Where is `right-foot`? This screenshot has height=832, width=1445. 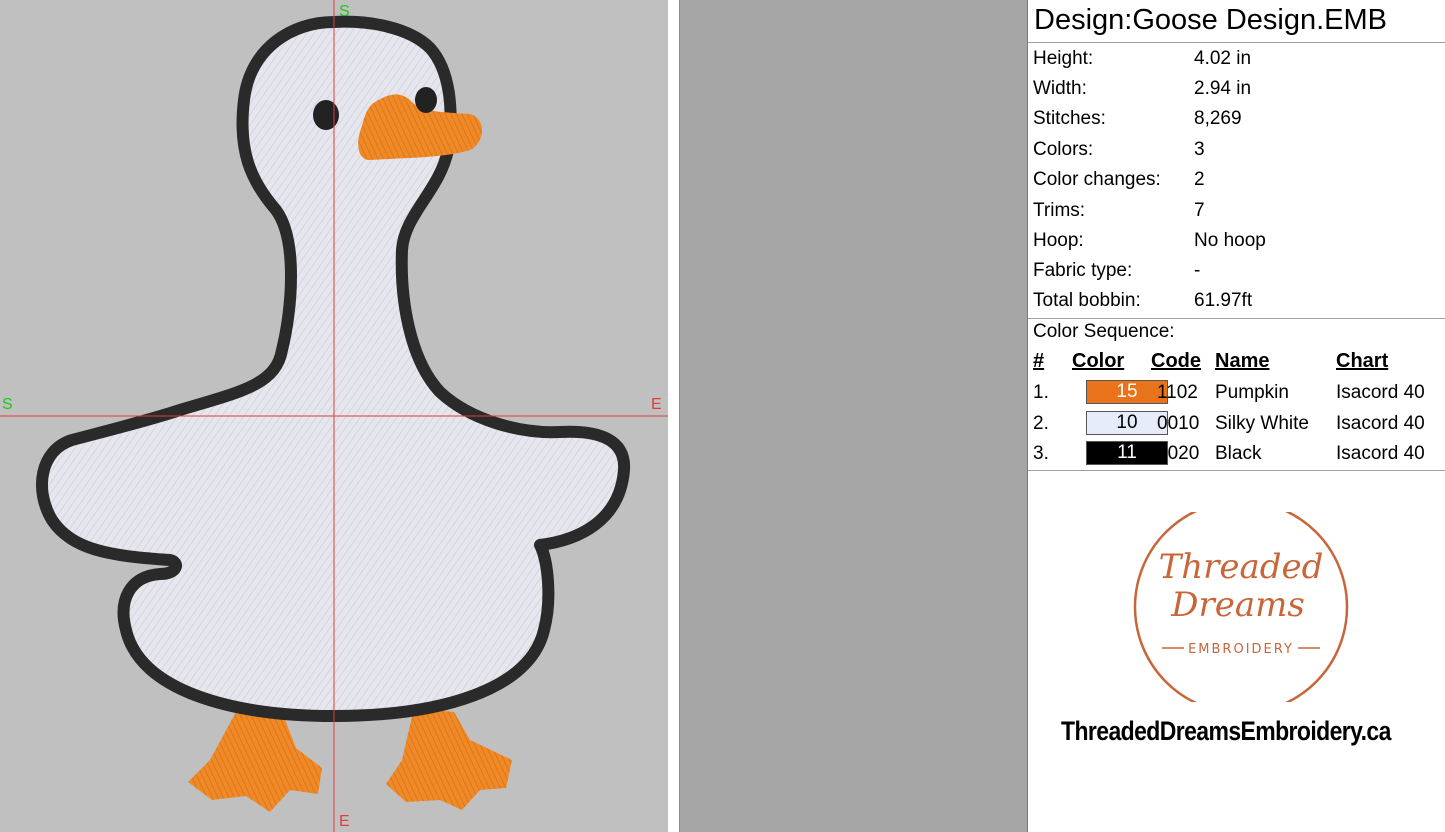 right-foot is located at coordinates (449, 759).